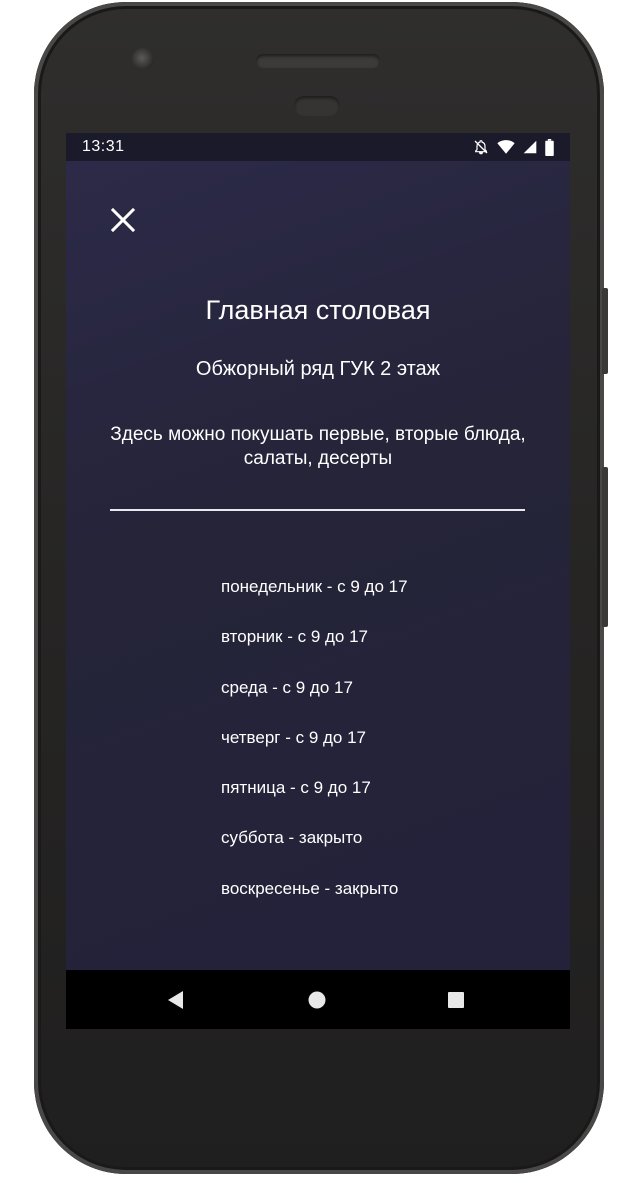 The image size is (640, 1183). What do you see at coordinates (103, 146) in the screenshot?
I see `status-time: 13:31` at bounding box center [103, 146].